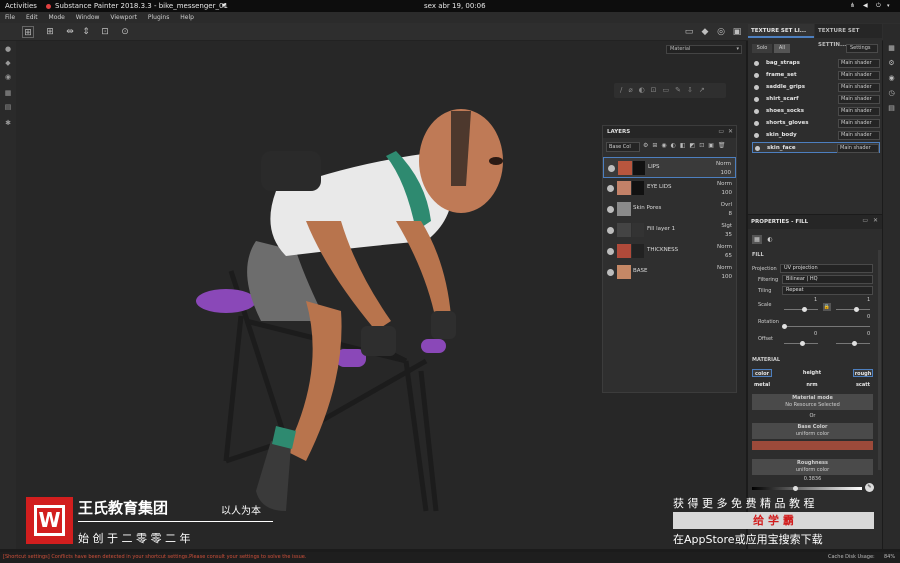 The height and width of the screenshot is (563, 900). I want to click on solo-button: Solo, so click(762, 48).